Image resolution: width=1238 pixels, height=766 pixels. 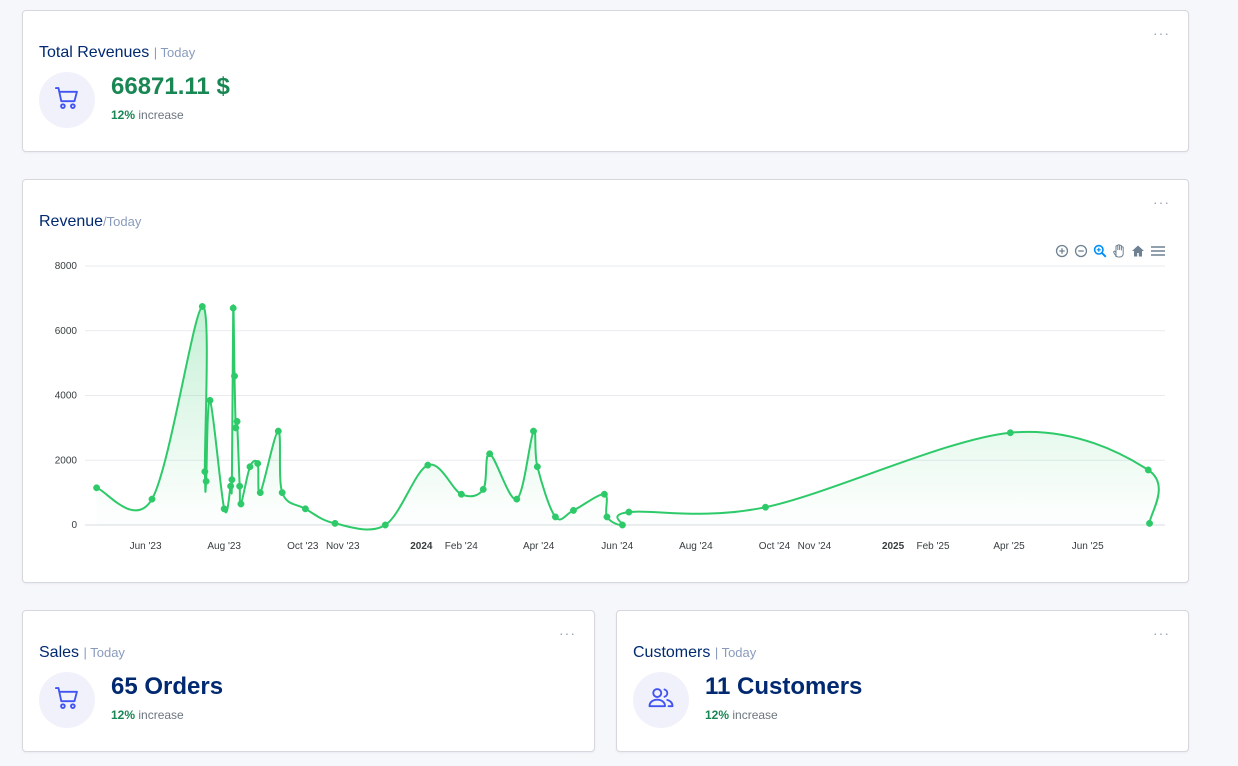 I want to click on x-tick-label: Jun '23, so click(x=146, y=546).